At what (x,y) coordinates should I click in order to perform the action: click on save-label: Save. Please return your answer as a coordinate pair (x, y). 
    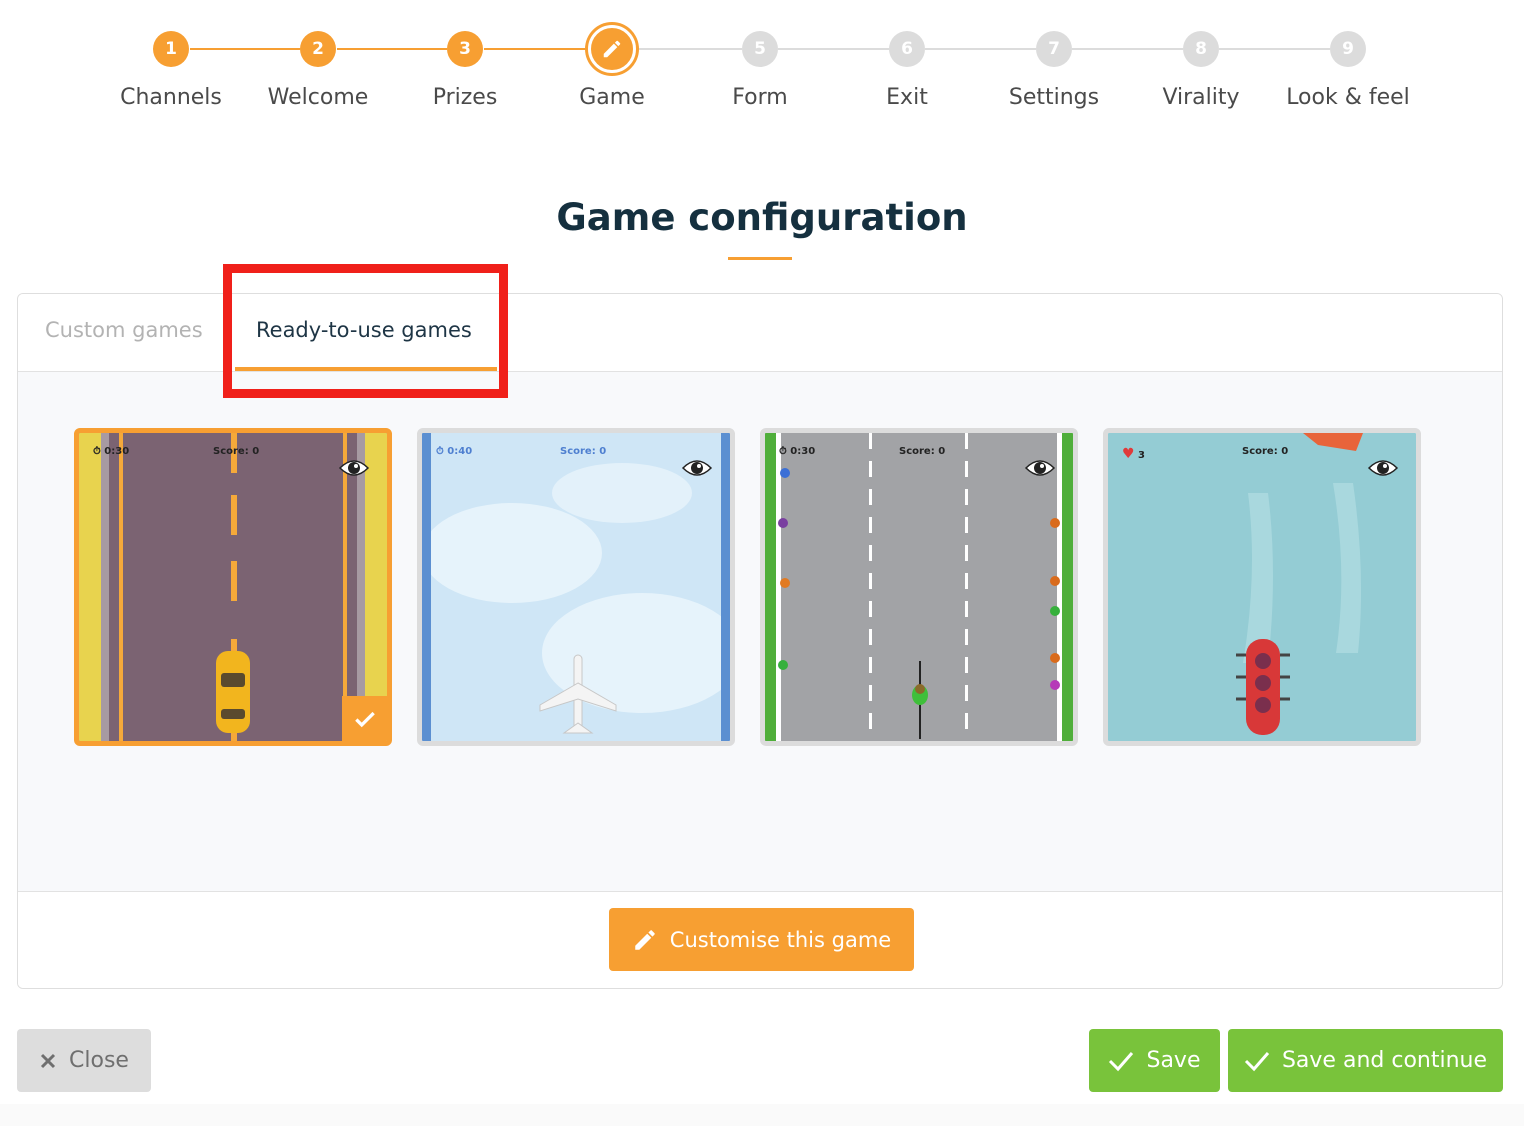
    Looking at the image, I should click on (1173, 1060).